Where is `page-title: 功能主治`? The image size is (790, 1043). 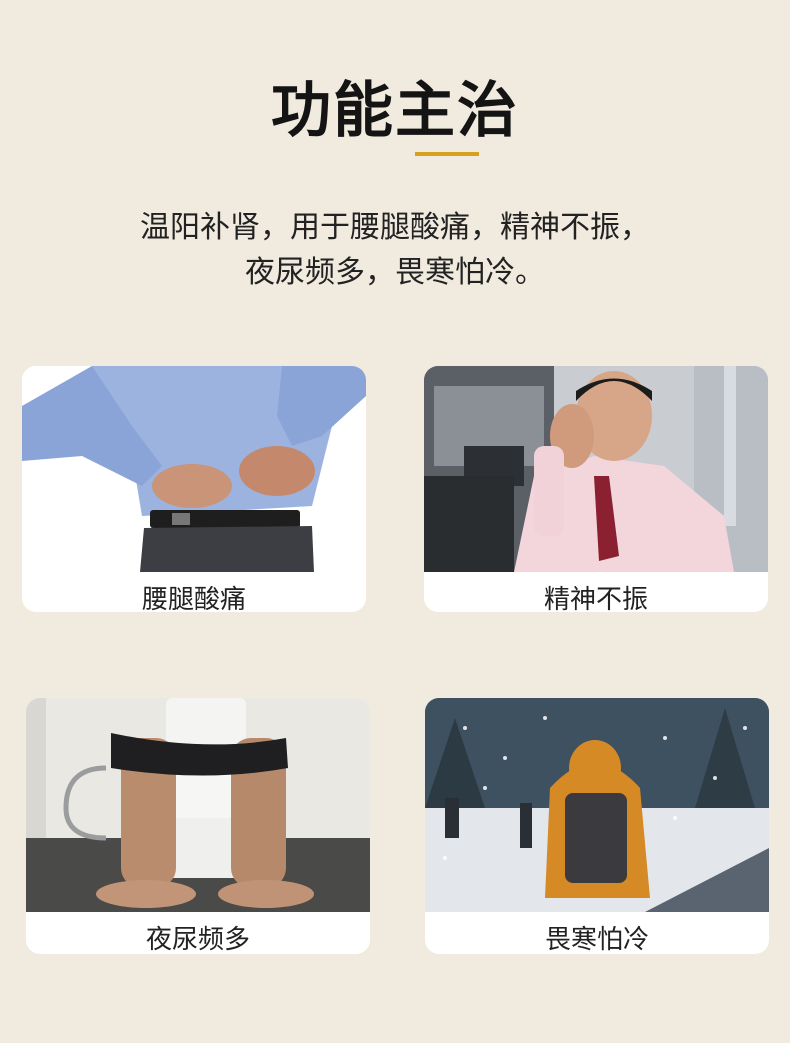 page-title: 功能主治 is located at coordinates (395, 111).